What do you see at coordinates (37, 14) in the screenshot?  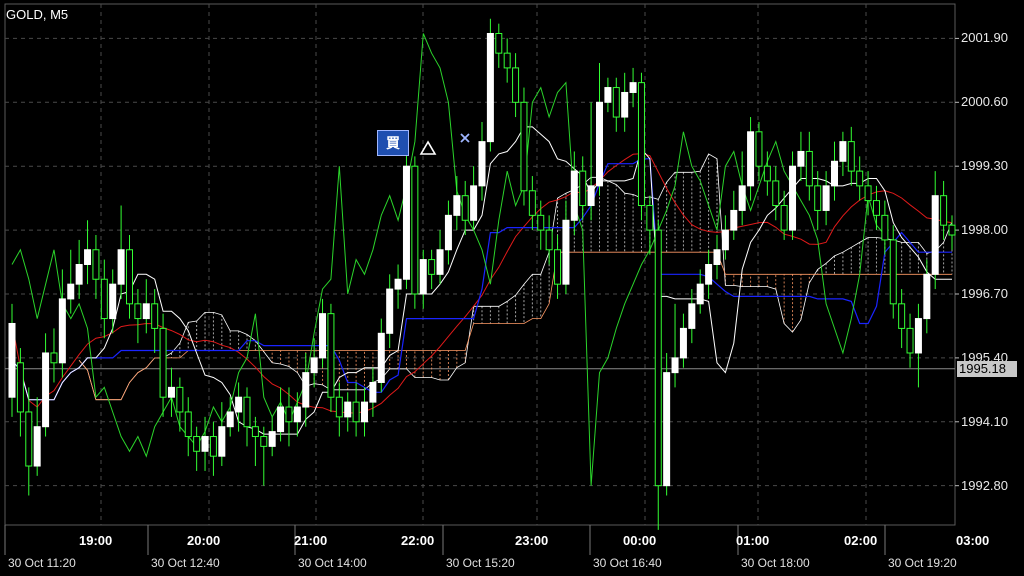 I see `symbol-label: GOLD, M5` at bounding box center [37, 14].